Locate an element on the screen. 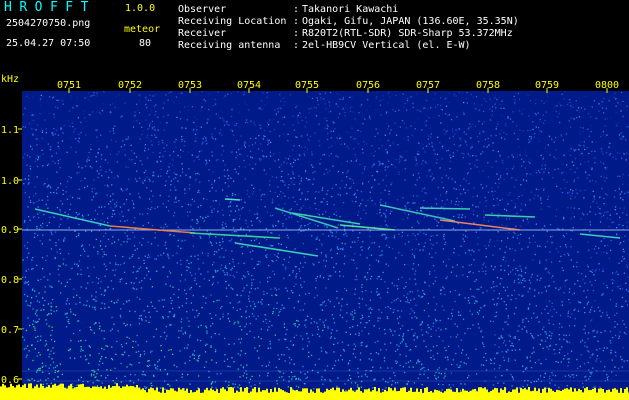 This screenshot has height=400, width=629. file-name: 2504270750.png is located at coordinates (48, 23).